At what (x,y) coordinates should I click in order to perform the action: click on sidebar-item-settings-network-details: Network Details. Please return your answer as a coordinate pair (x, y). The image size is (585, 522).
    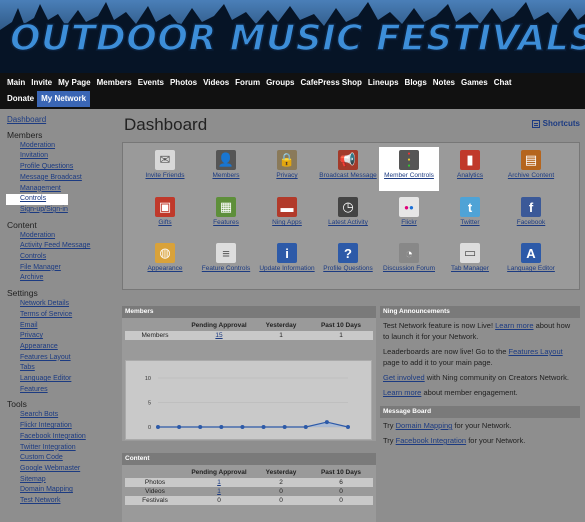
    Looking at the image, I should click on (59, 304).